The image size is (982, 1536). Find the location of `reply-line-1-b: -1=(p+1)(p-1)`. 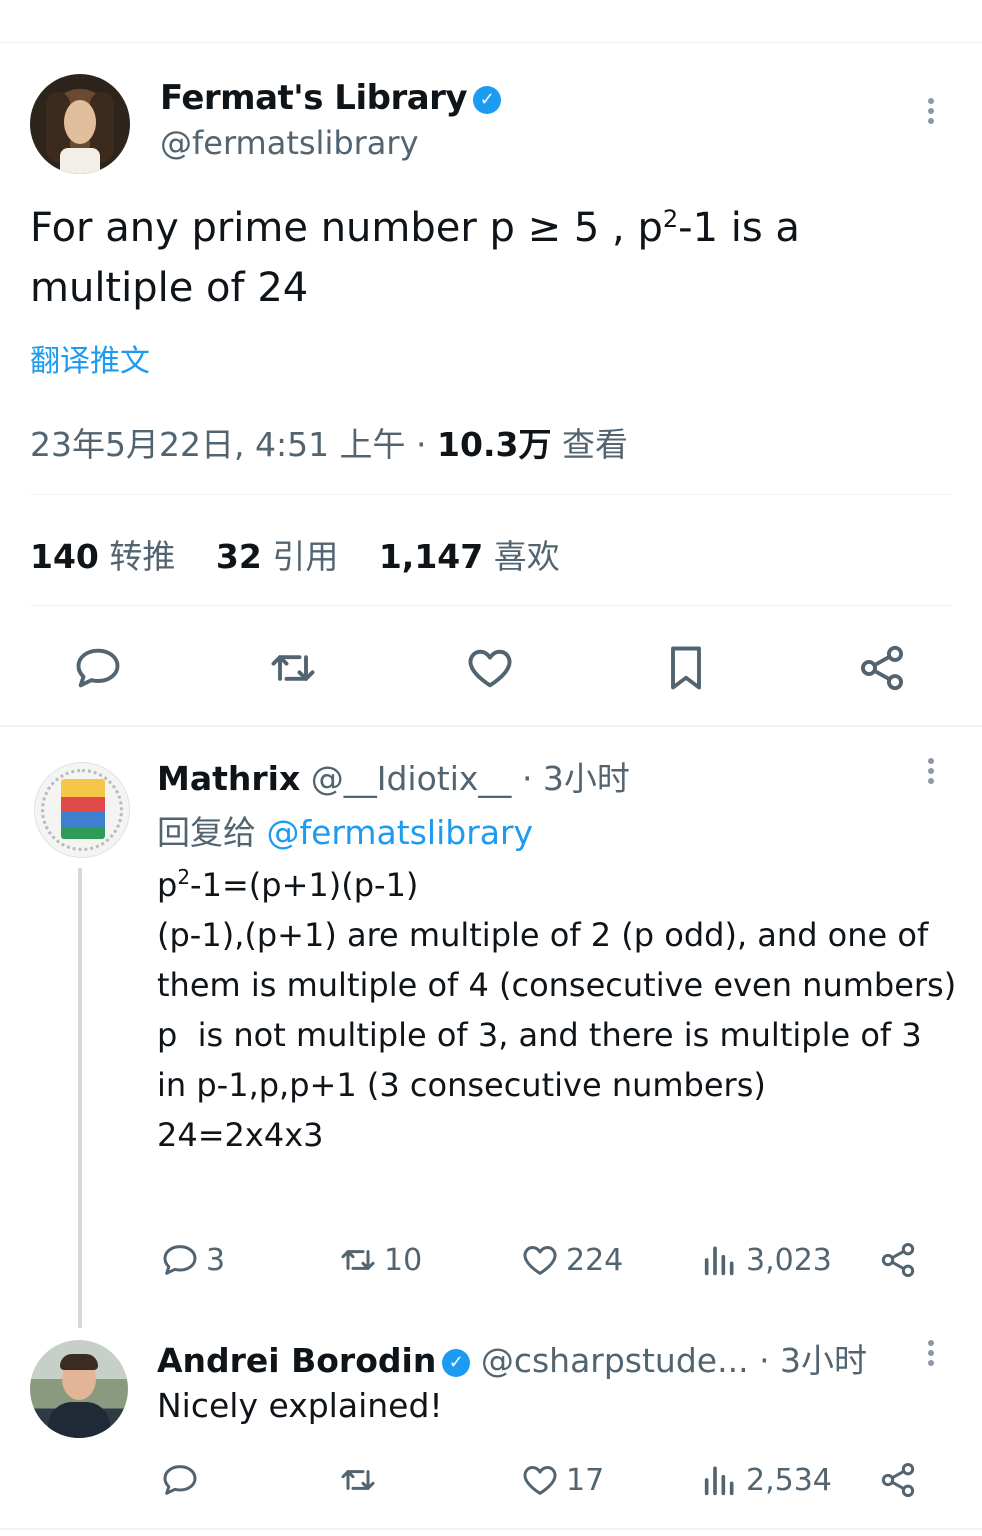

reply-line-1-b: -1=(p+1)(p-1) is located at coordinates (304, 885).